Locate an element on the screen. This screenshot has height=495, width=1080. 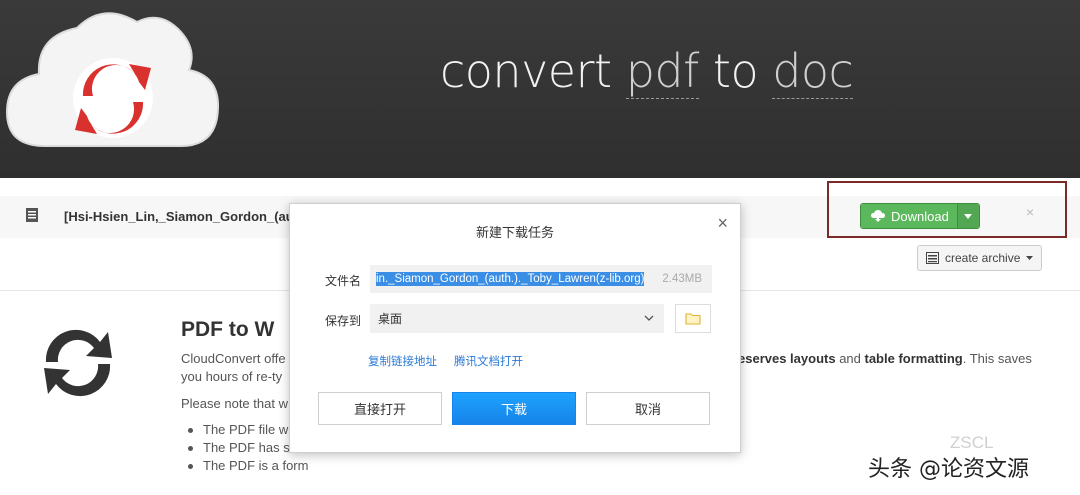
file-size: 2.43MB is located at coordinates (682, 279).